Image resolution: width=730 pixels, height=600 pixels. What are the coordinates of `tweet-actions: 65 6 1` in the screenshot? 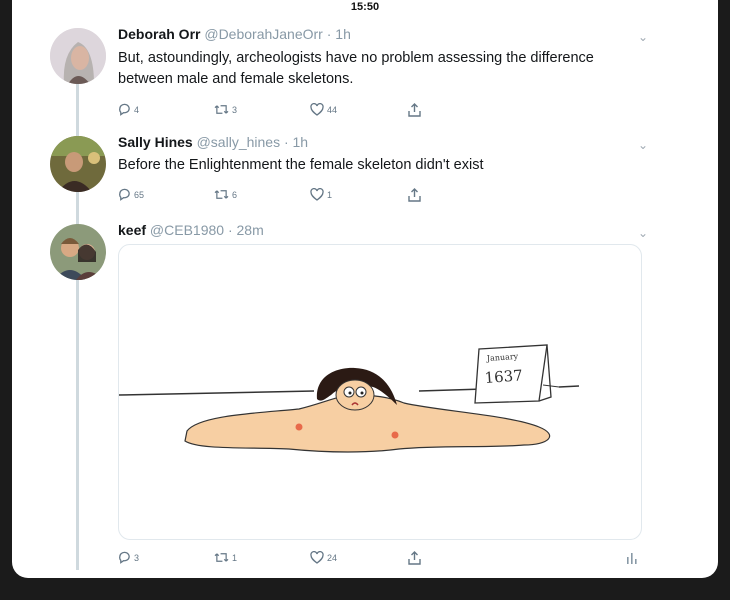 It's located at (278, 196).